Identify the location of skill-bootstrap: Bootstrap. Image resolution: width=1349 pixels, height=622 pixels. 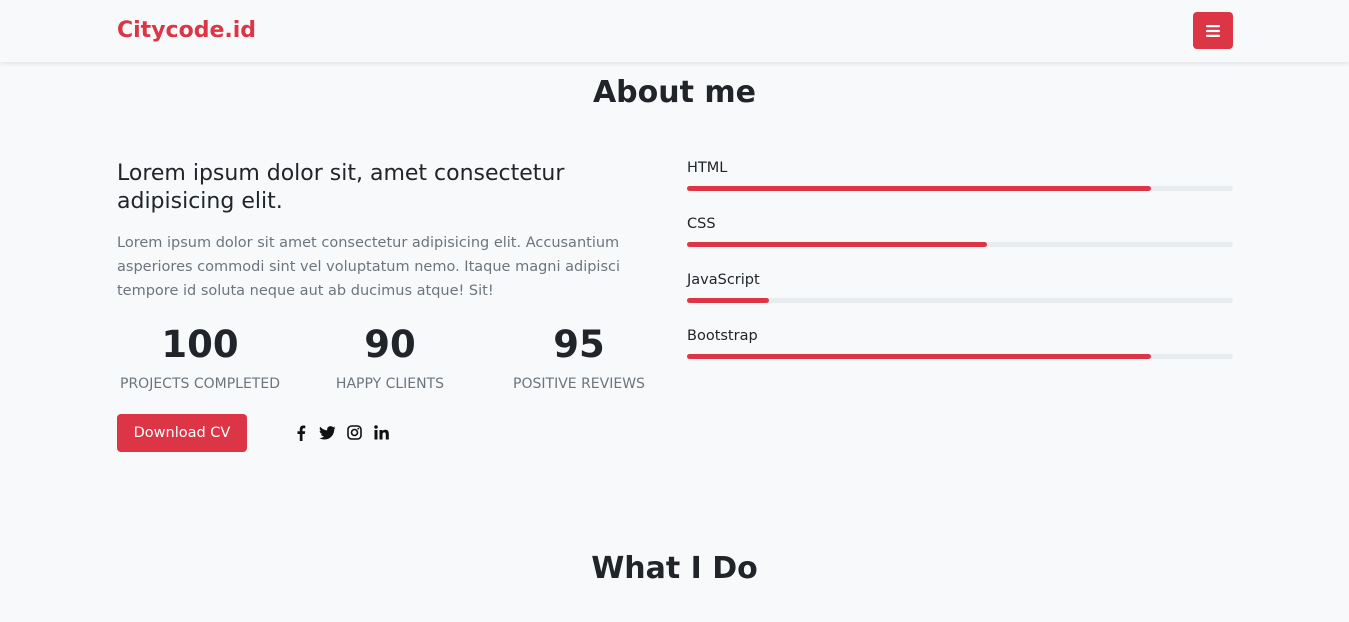
(960, 343).